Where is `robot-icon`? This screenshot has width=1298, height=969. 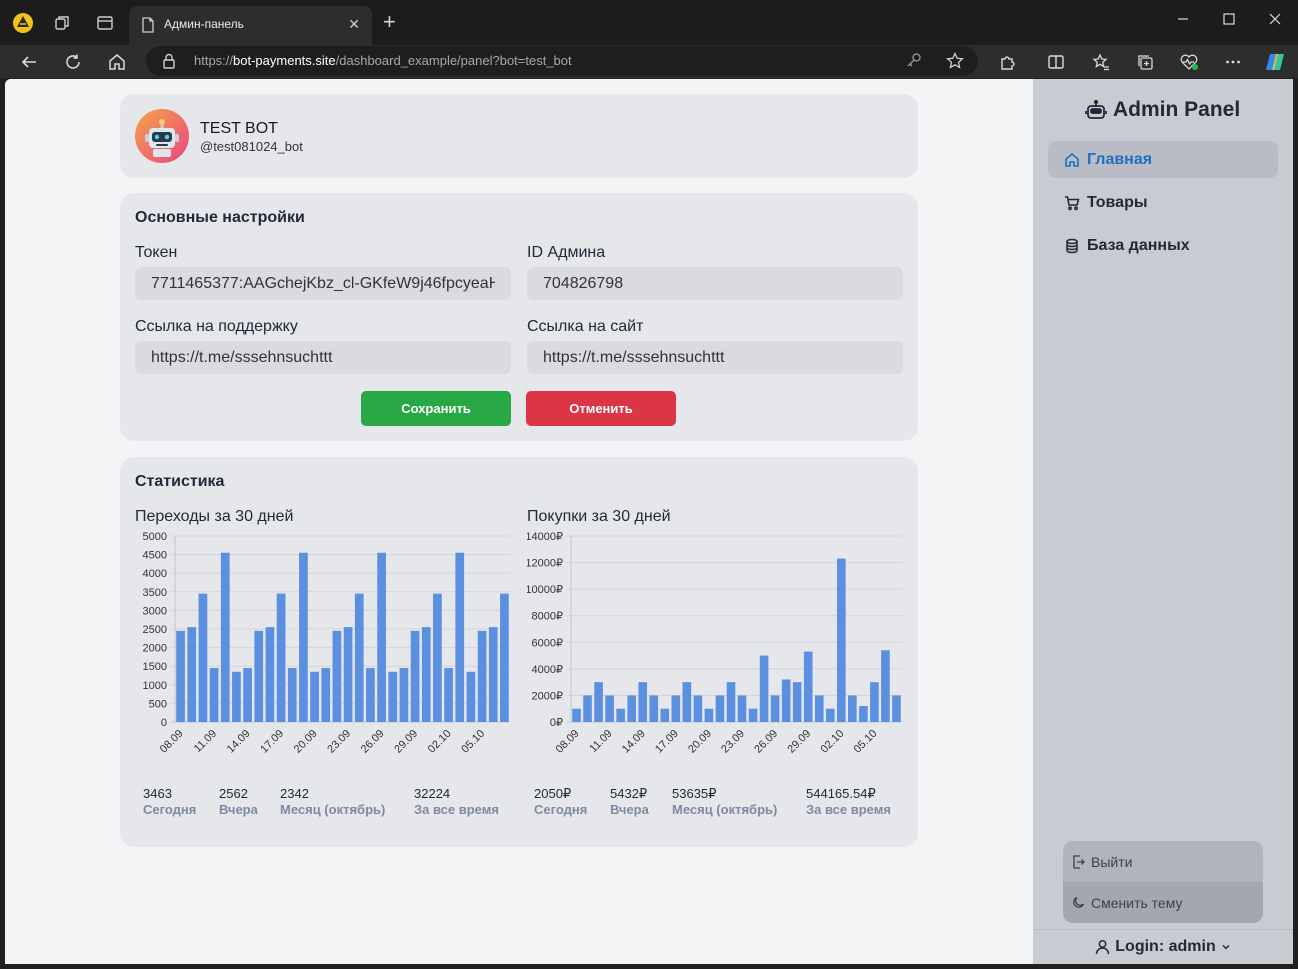
robot-icon is located at coordinates (1096, 109).